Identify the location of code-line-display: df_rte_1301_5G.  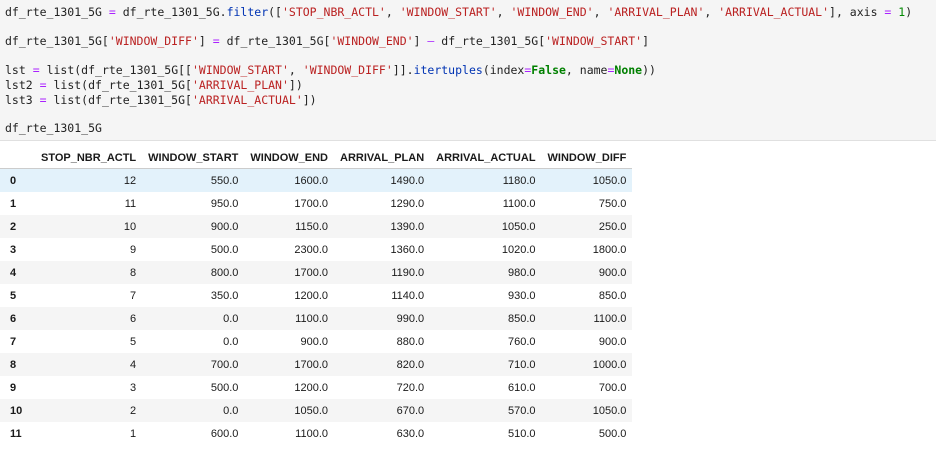
(53, 128).